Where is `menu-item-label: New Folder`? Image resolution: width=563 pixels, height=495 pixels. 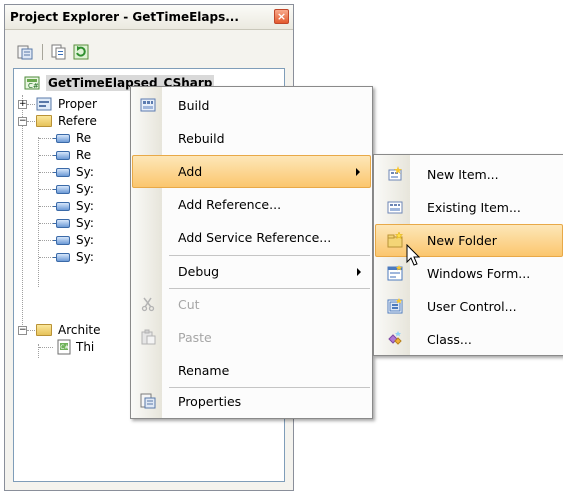 menu-item-label: New Folder is located at coordinates (462, 240).